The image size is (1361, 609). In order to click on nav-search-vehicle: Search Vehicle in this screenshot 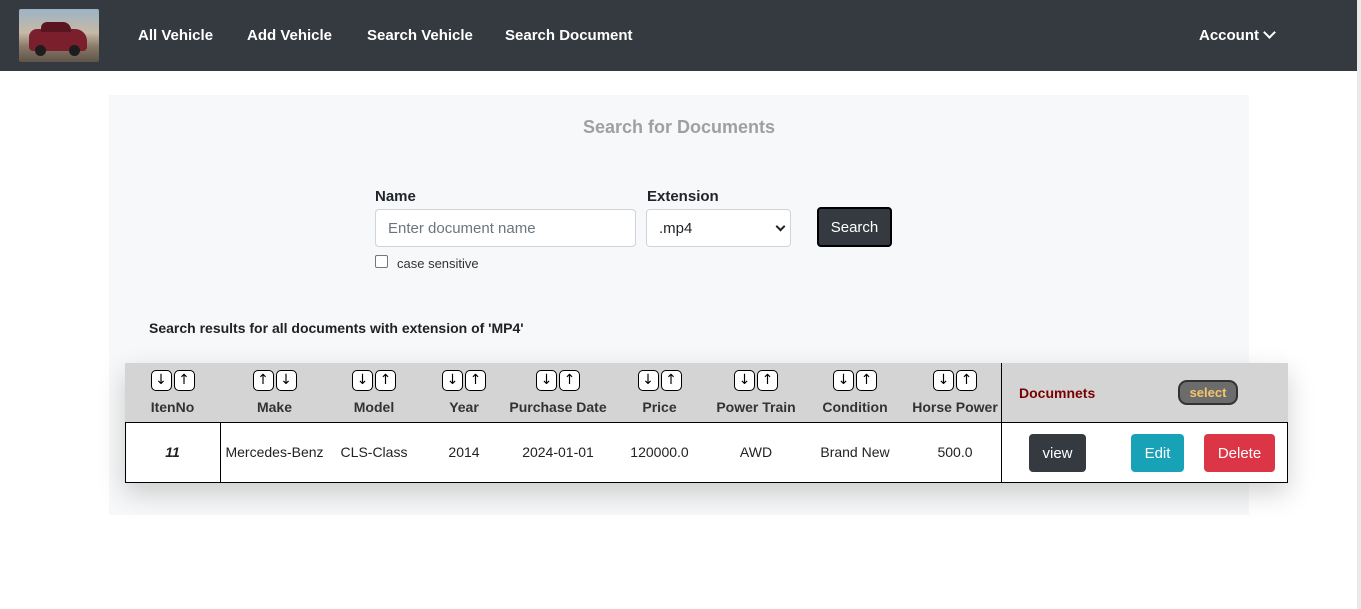, I will do `click(420, 35)`.